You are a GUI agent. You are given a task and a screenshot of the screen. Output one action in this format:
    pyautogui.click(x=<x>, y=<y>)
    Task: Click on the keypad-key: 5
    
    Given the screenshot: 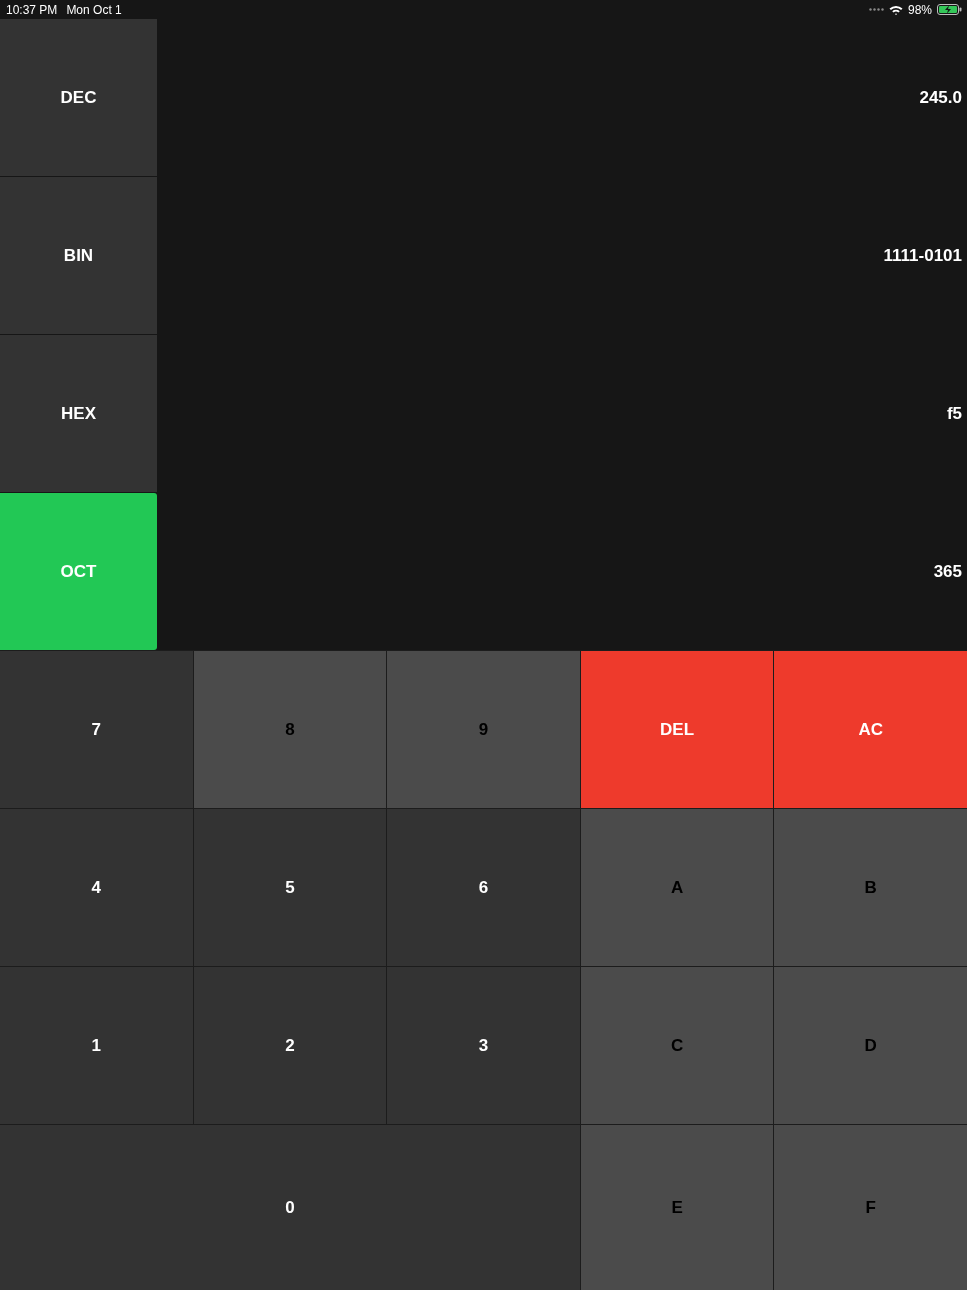 What is the action you would take?
    pyautogui.click(x=290, y=887)
    